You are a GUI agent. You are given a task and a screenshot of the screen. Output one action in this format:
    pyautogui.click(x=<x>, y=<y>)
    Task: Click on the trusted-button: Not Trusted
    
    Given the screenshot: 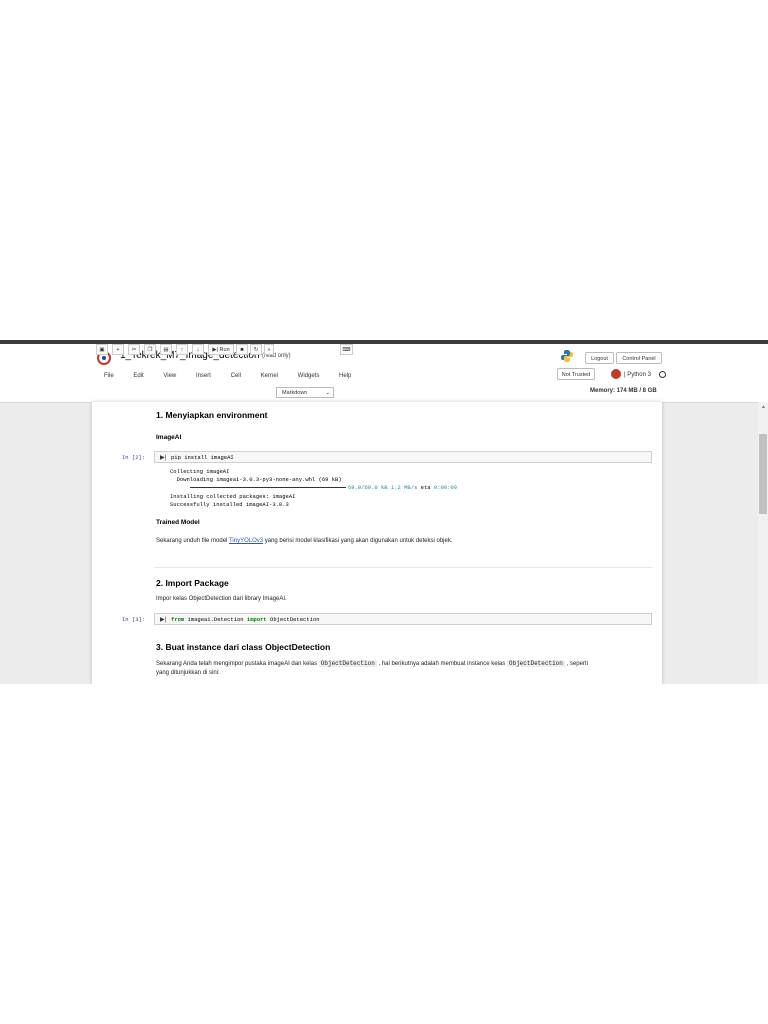 What is the action you would take?
    pyautogui.click(x=576, y=374)
    